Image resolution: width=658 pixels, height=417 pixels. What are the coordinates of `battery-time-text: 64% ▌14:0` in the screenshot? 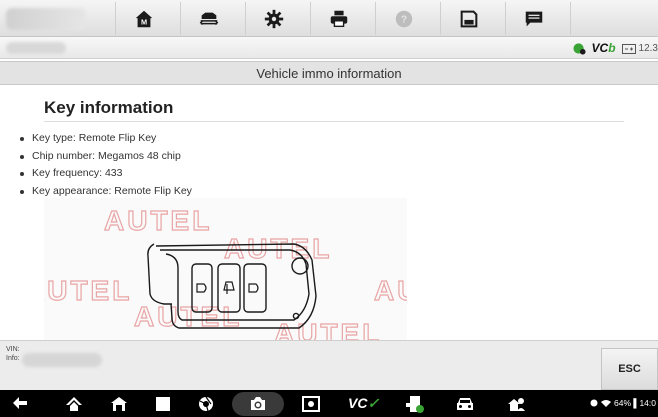 It's located at (635, 403).